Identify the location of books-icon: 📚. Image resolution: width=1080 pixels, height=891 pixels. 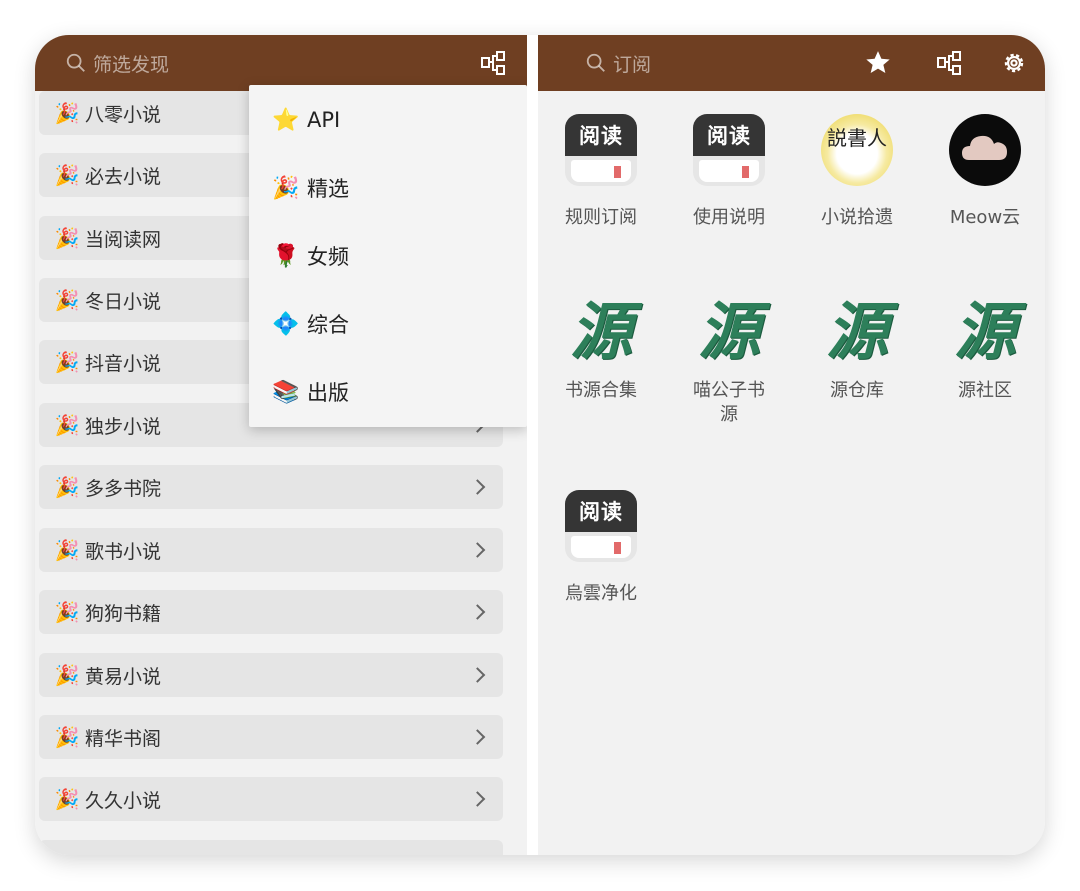
(286, 392).